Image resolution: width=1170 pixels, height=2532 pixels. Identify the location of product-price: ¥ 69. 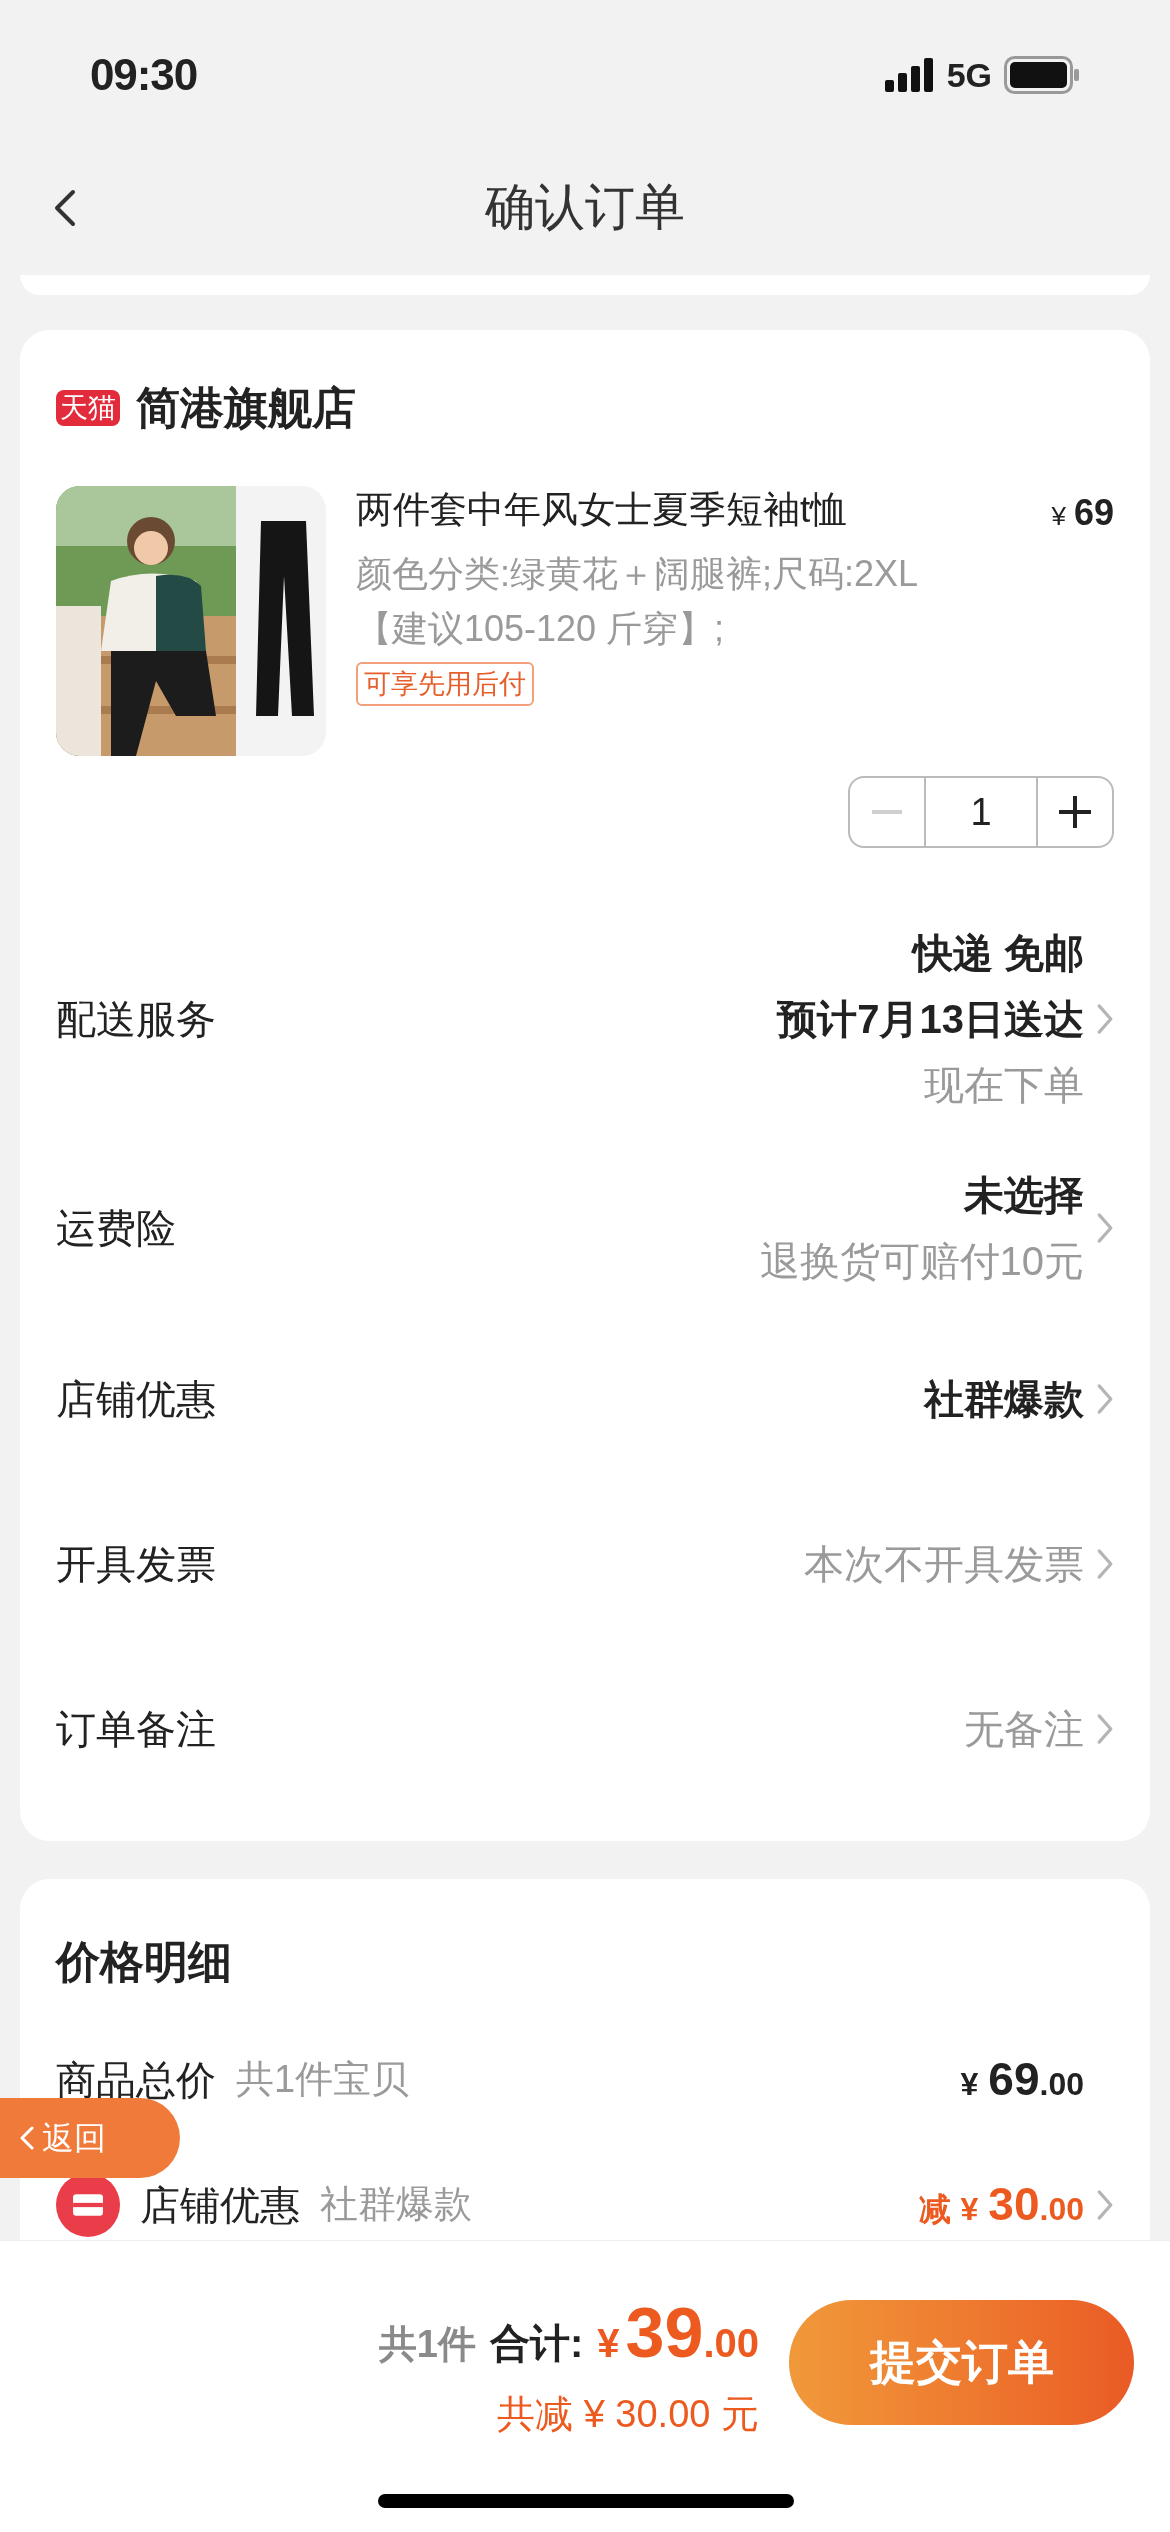
(1082, 513).